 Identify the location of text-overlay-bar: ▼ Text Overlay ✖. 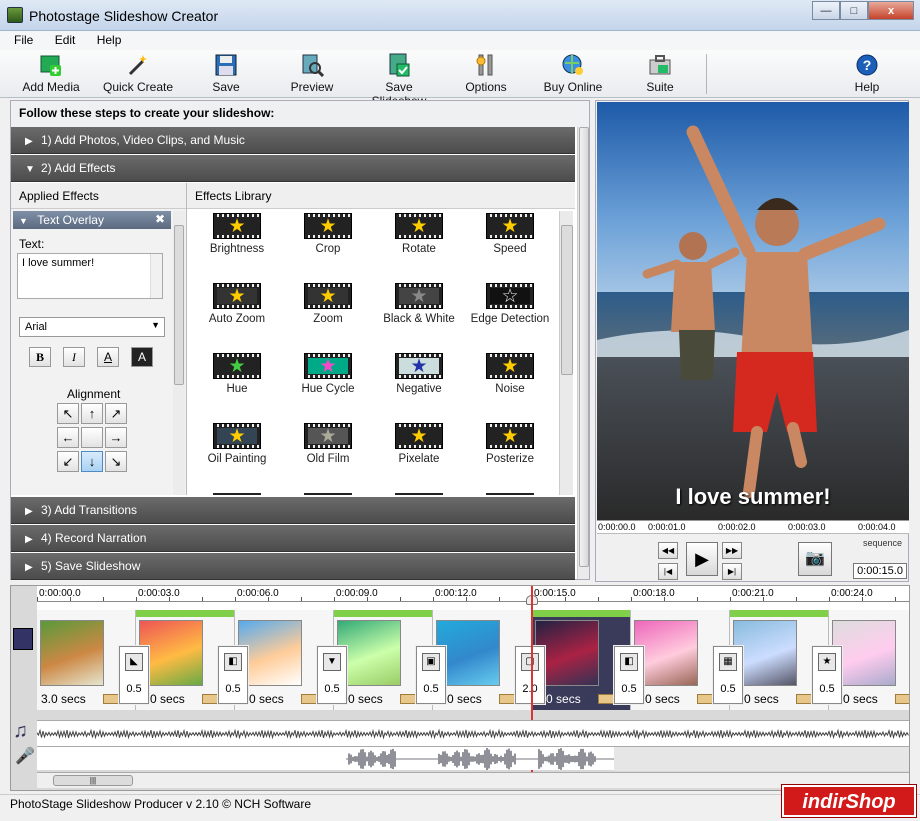
(92, 220).